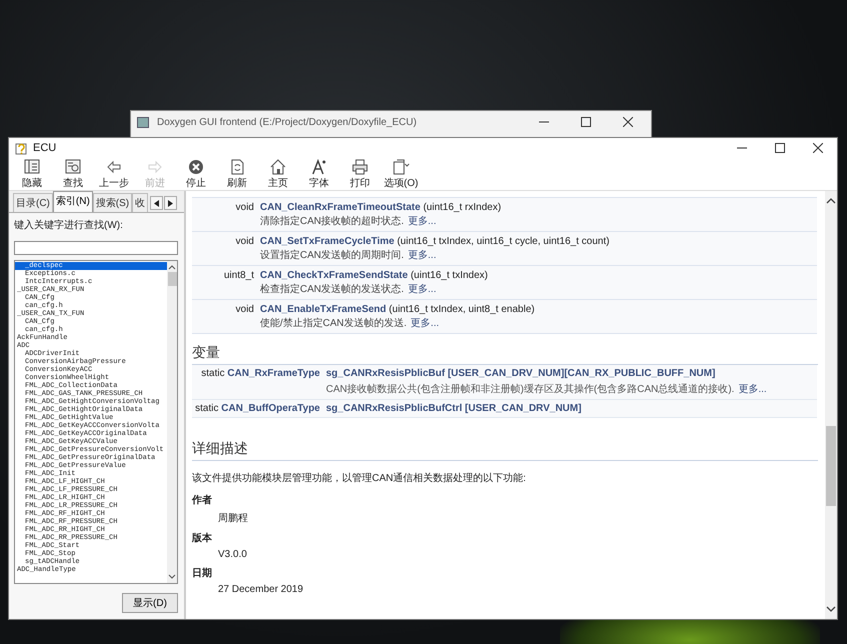  Describe the element at coordinates (333, 323) in the screenshot. I see `function-description: 使能/禁止指定CAN发送帧的发送.` at that location.